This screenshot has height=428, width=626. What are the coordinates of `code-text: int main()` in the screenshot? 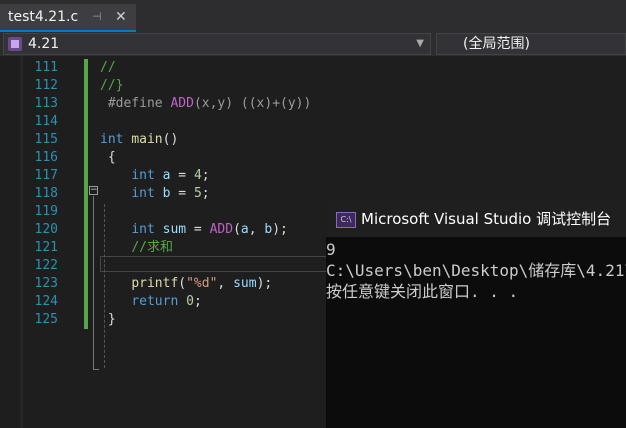 It's located at (139, 139).